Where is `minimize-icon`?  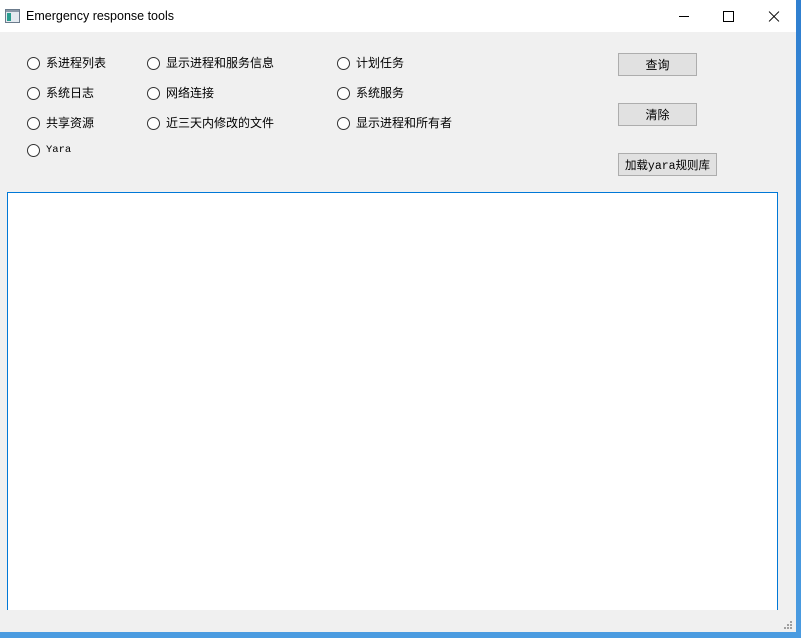
minimize-icon is located at coordinates (684, 16).